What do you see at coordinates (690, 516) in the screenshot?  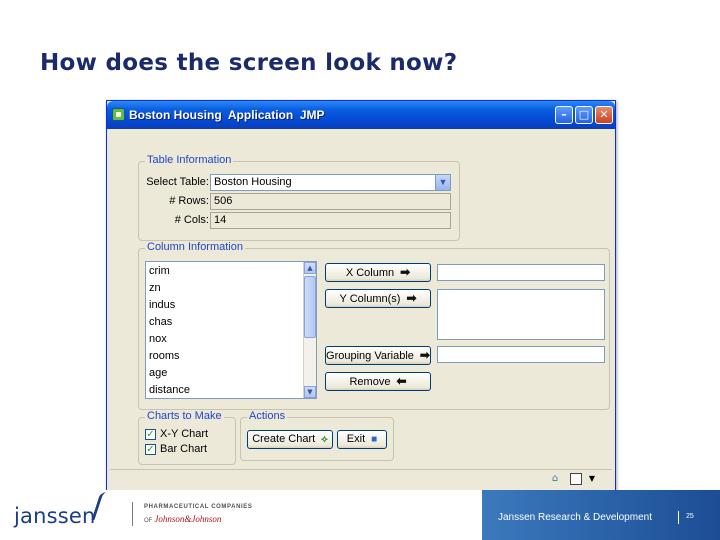 I see `page-number: 25` at bounding box center [690, 516].